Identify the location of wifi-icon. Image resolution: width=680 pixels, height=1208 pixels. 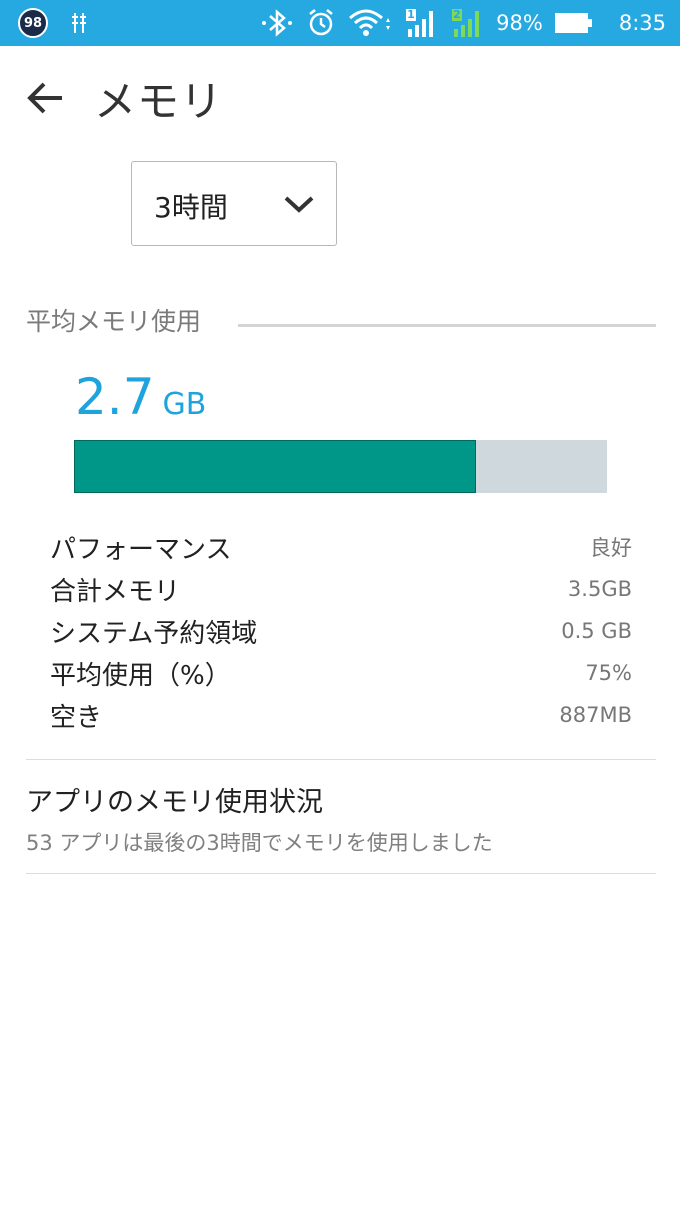
(370, 23).